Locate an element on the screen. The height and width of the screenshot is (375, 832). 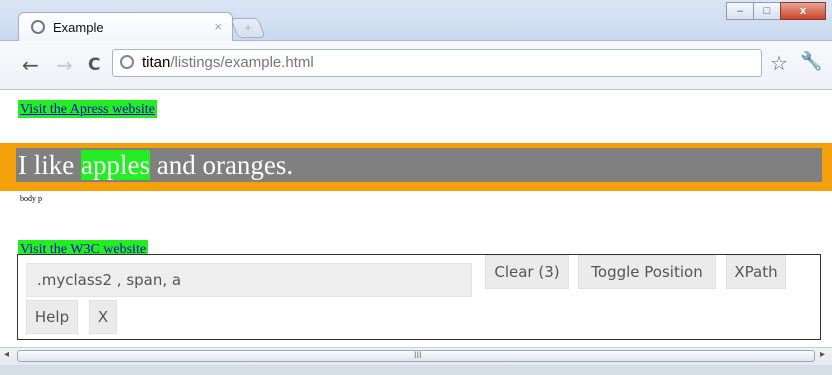
reload-icon: C is located at coordinates (94, 65).